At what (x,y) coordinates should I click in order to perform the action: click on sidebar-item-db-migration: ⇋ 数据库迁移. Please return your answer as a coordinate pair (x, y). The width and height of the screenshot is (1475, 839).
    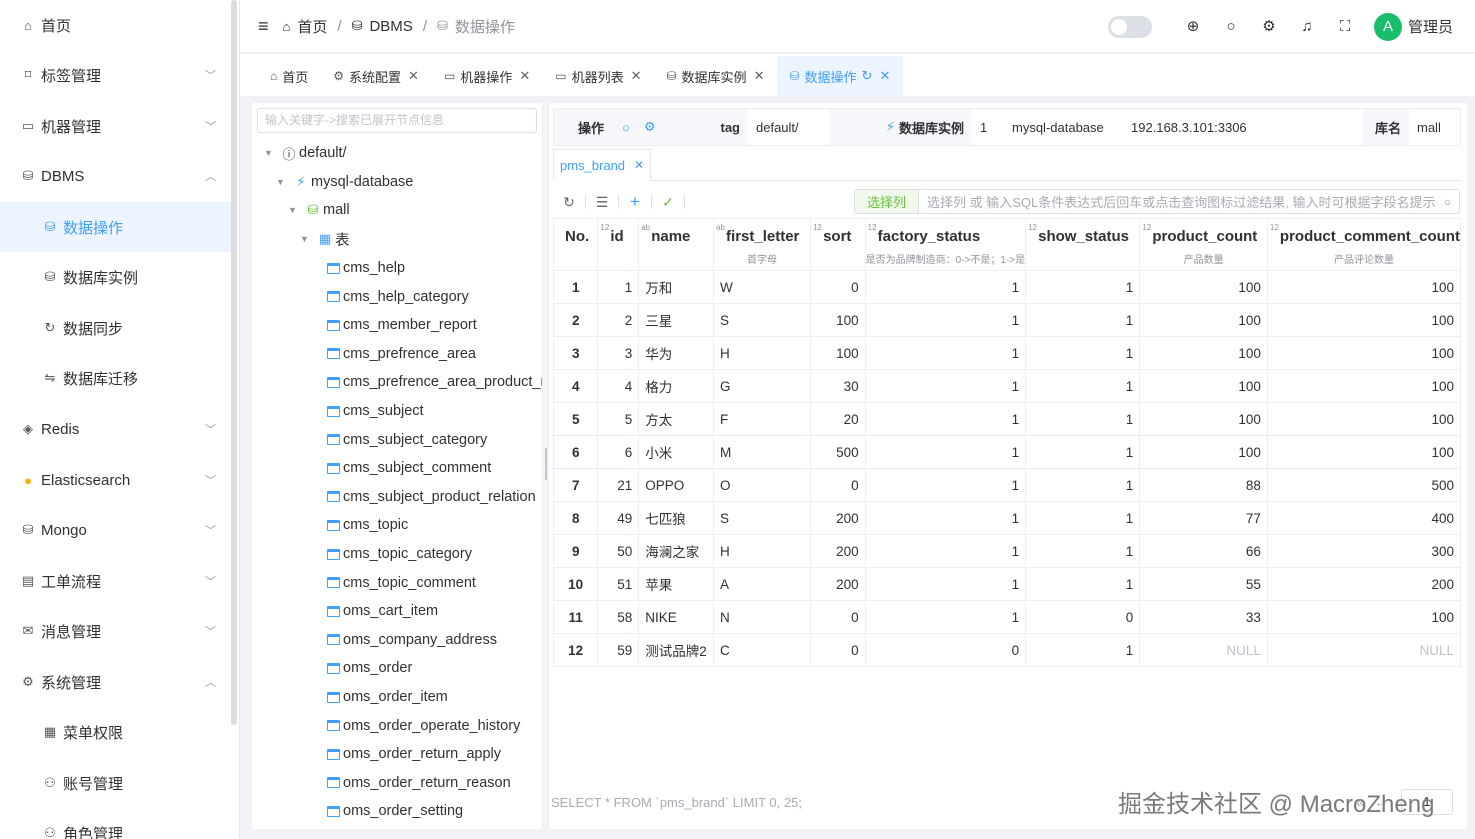
    Looking at the image, I should click on (116, 378).